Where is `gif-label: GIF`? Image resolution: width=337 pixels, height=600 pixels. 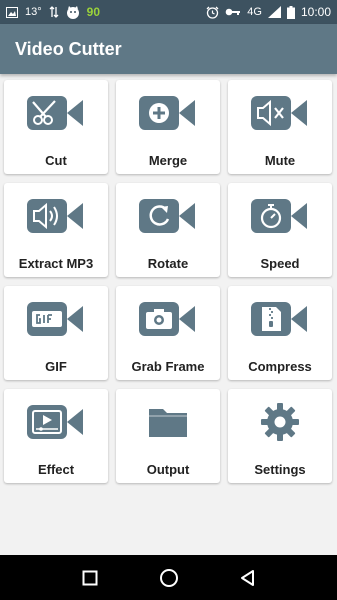
gif-label: GIF is located at coordinates (56, 366).